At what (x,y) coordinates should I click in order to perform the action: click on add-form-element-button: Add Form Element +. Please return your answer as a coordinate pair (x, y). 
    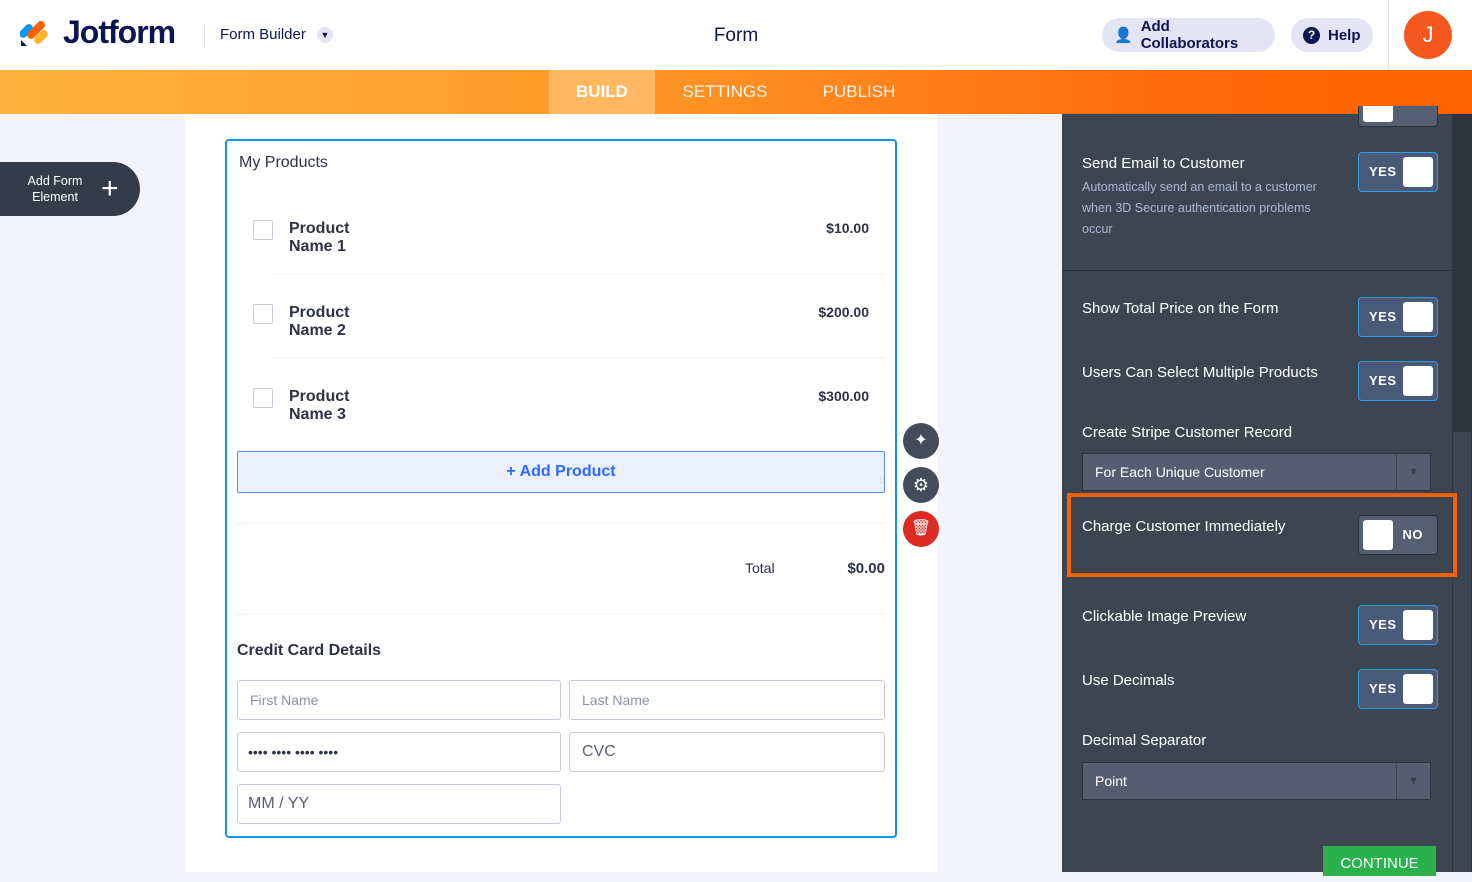
    Looking at the image, I should click on (70, 189).